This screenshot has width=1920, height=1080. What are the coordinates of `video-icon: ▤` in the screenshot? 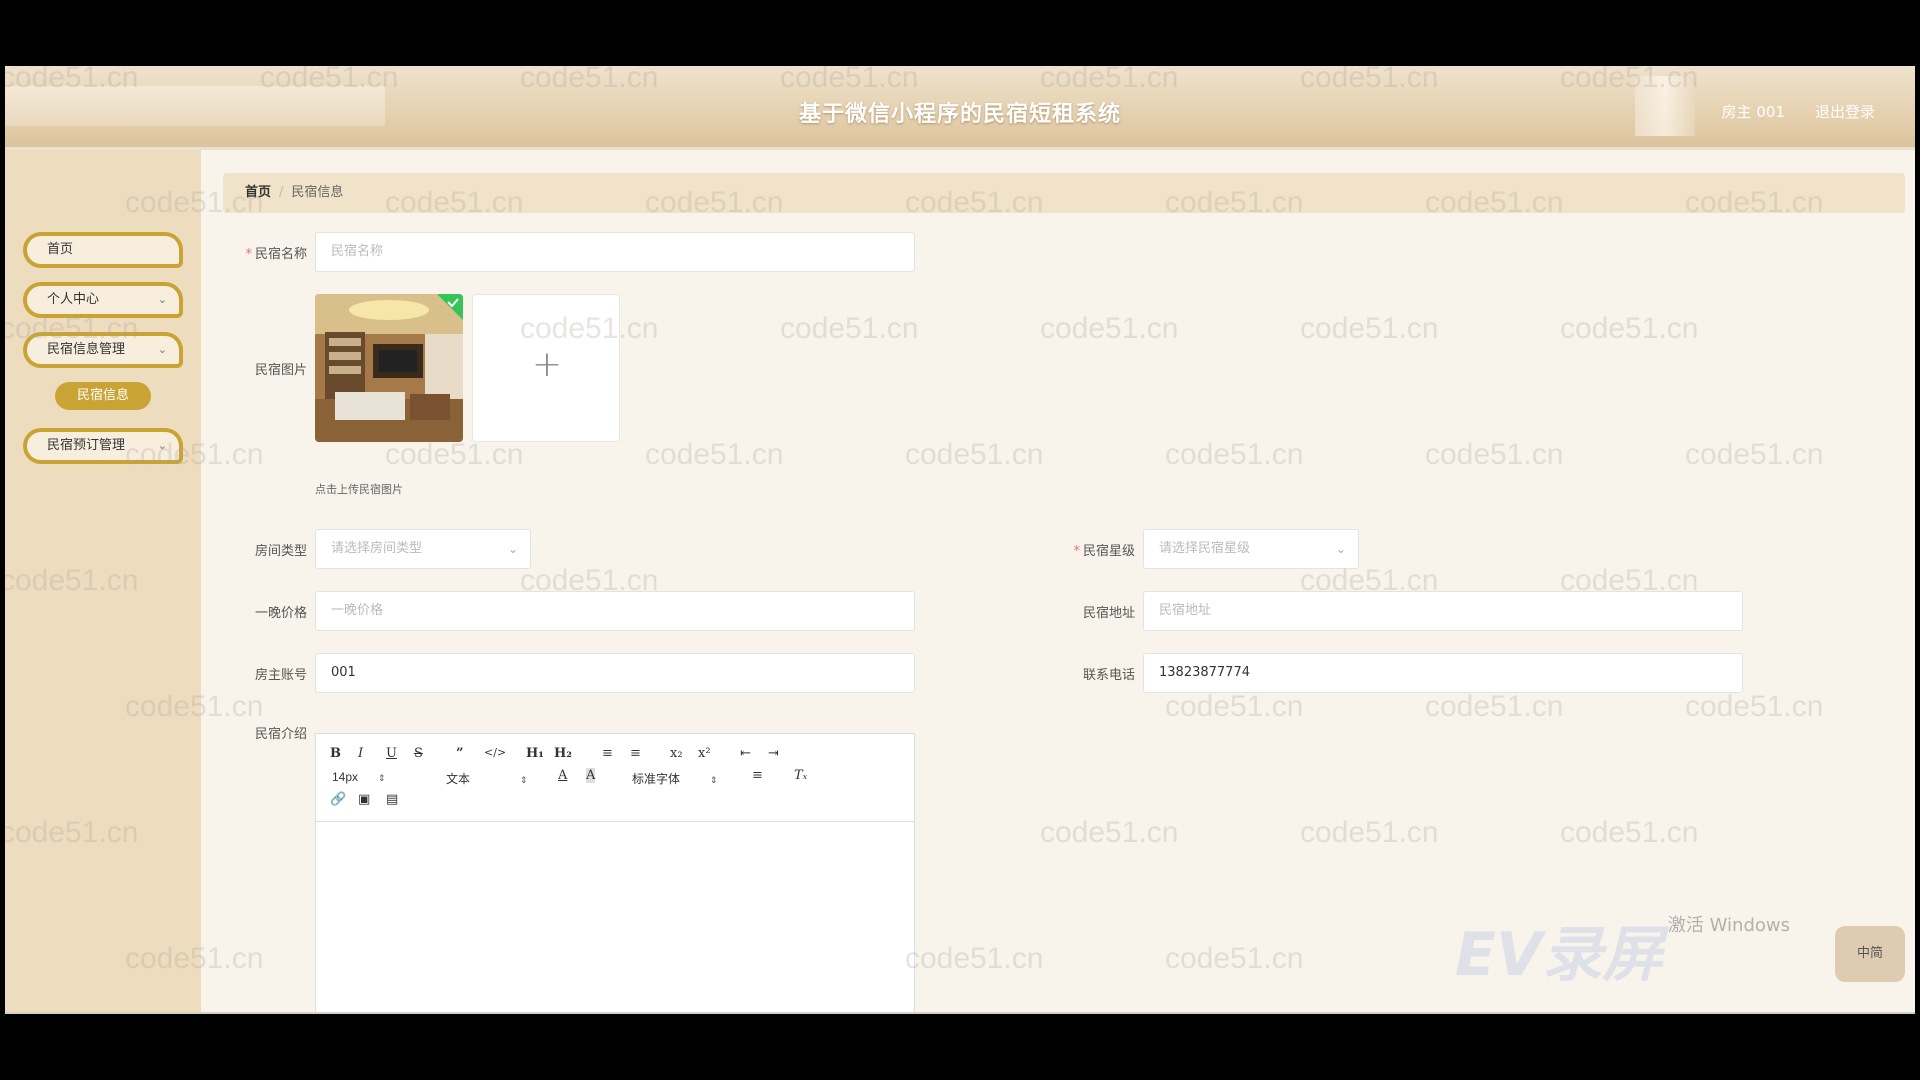 It's located at (392, 799).